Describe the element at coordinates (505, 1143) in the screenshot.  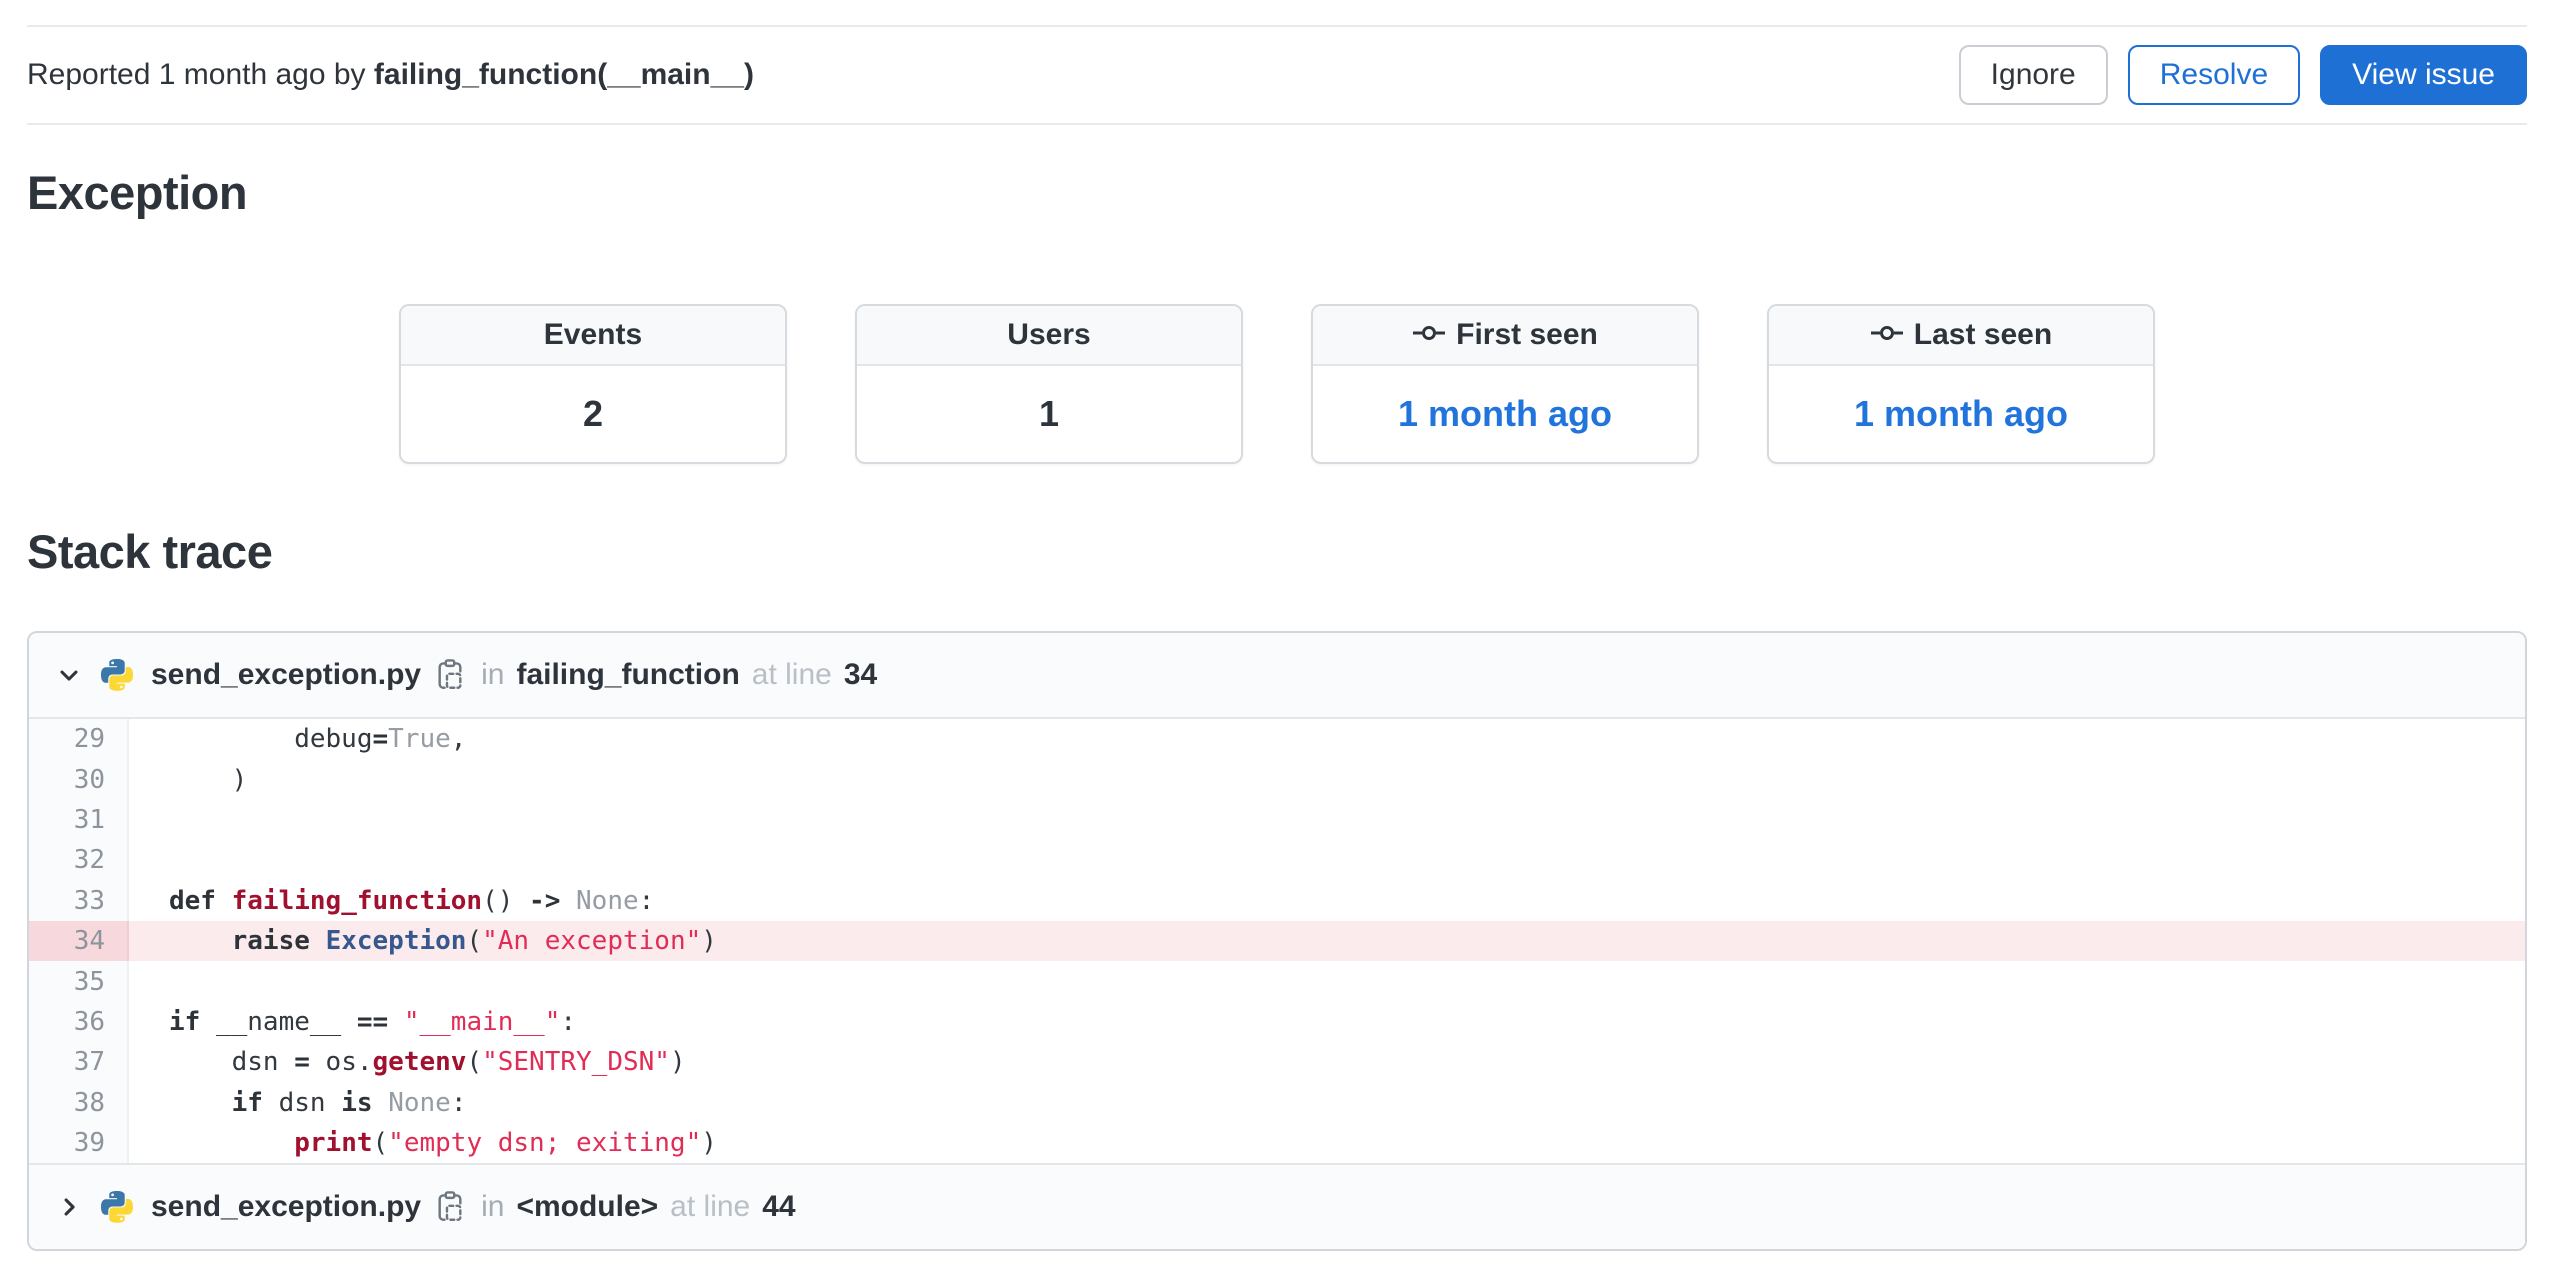
I see `code-text: print("empty dsn; exiting")` at that location.